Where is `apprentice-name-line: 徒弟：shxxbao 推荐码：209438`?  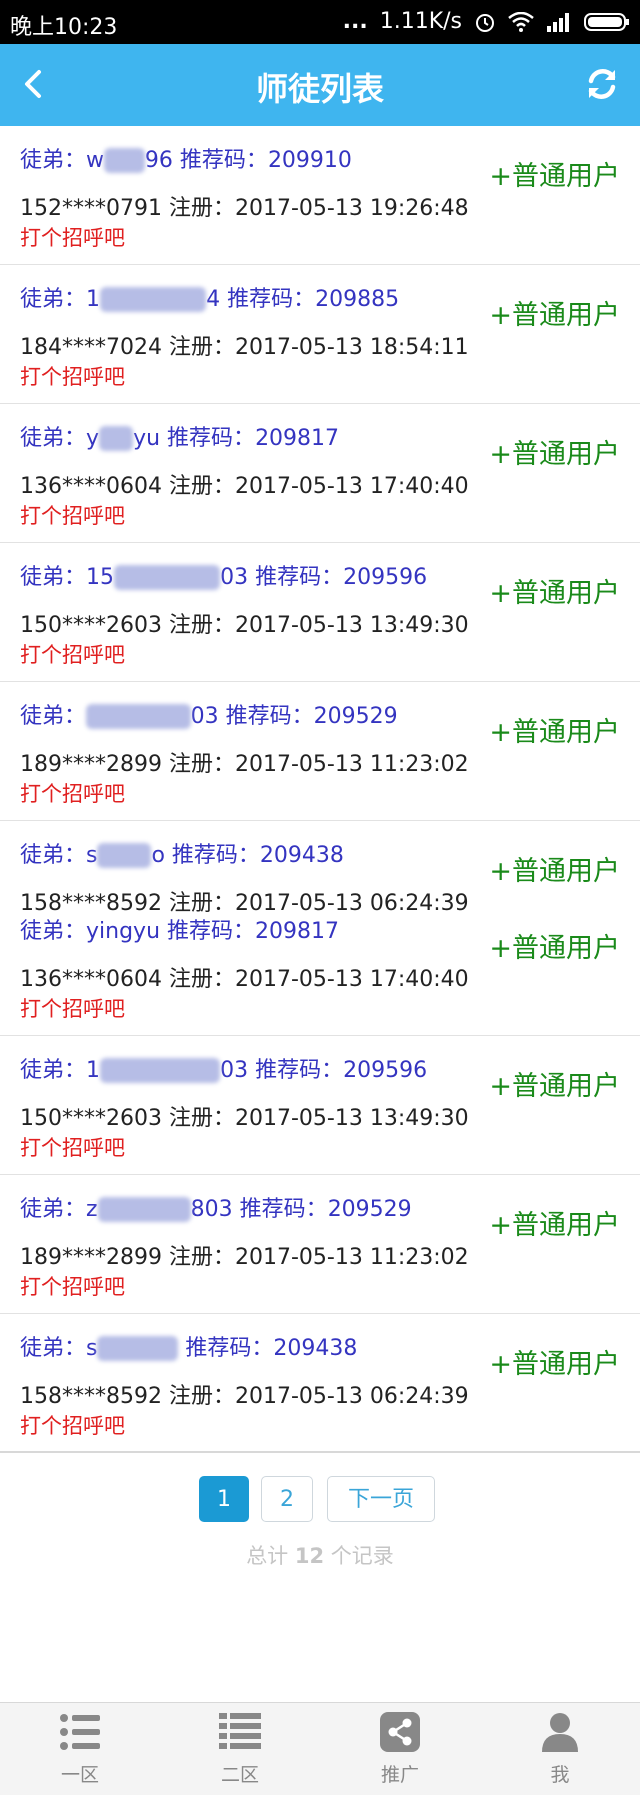 apprentice-name-line: 徒弟：shxxbao 推荐码：209438 is located at coordinates (189, 1348).